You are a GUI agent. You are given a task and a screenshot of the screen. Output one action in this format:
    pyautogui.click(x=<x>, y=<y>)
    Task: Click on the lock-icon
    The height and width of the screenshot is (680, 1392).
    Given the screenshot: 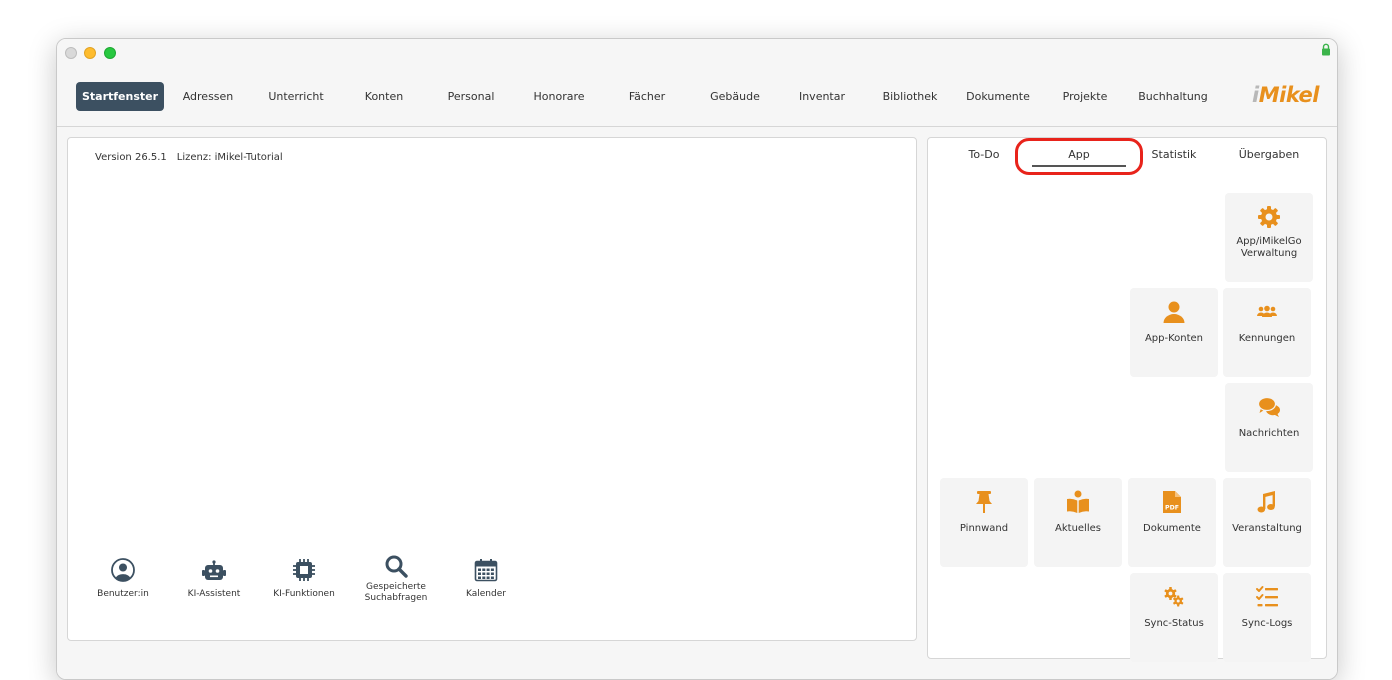 What is the action you would take?
    pyautogui.click(x=1326, y=49)
    